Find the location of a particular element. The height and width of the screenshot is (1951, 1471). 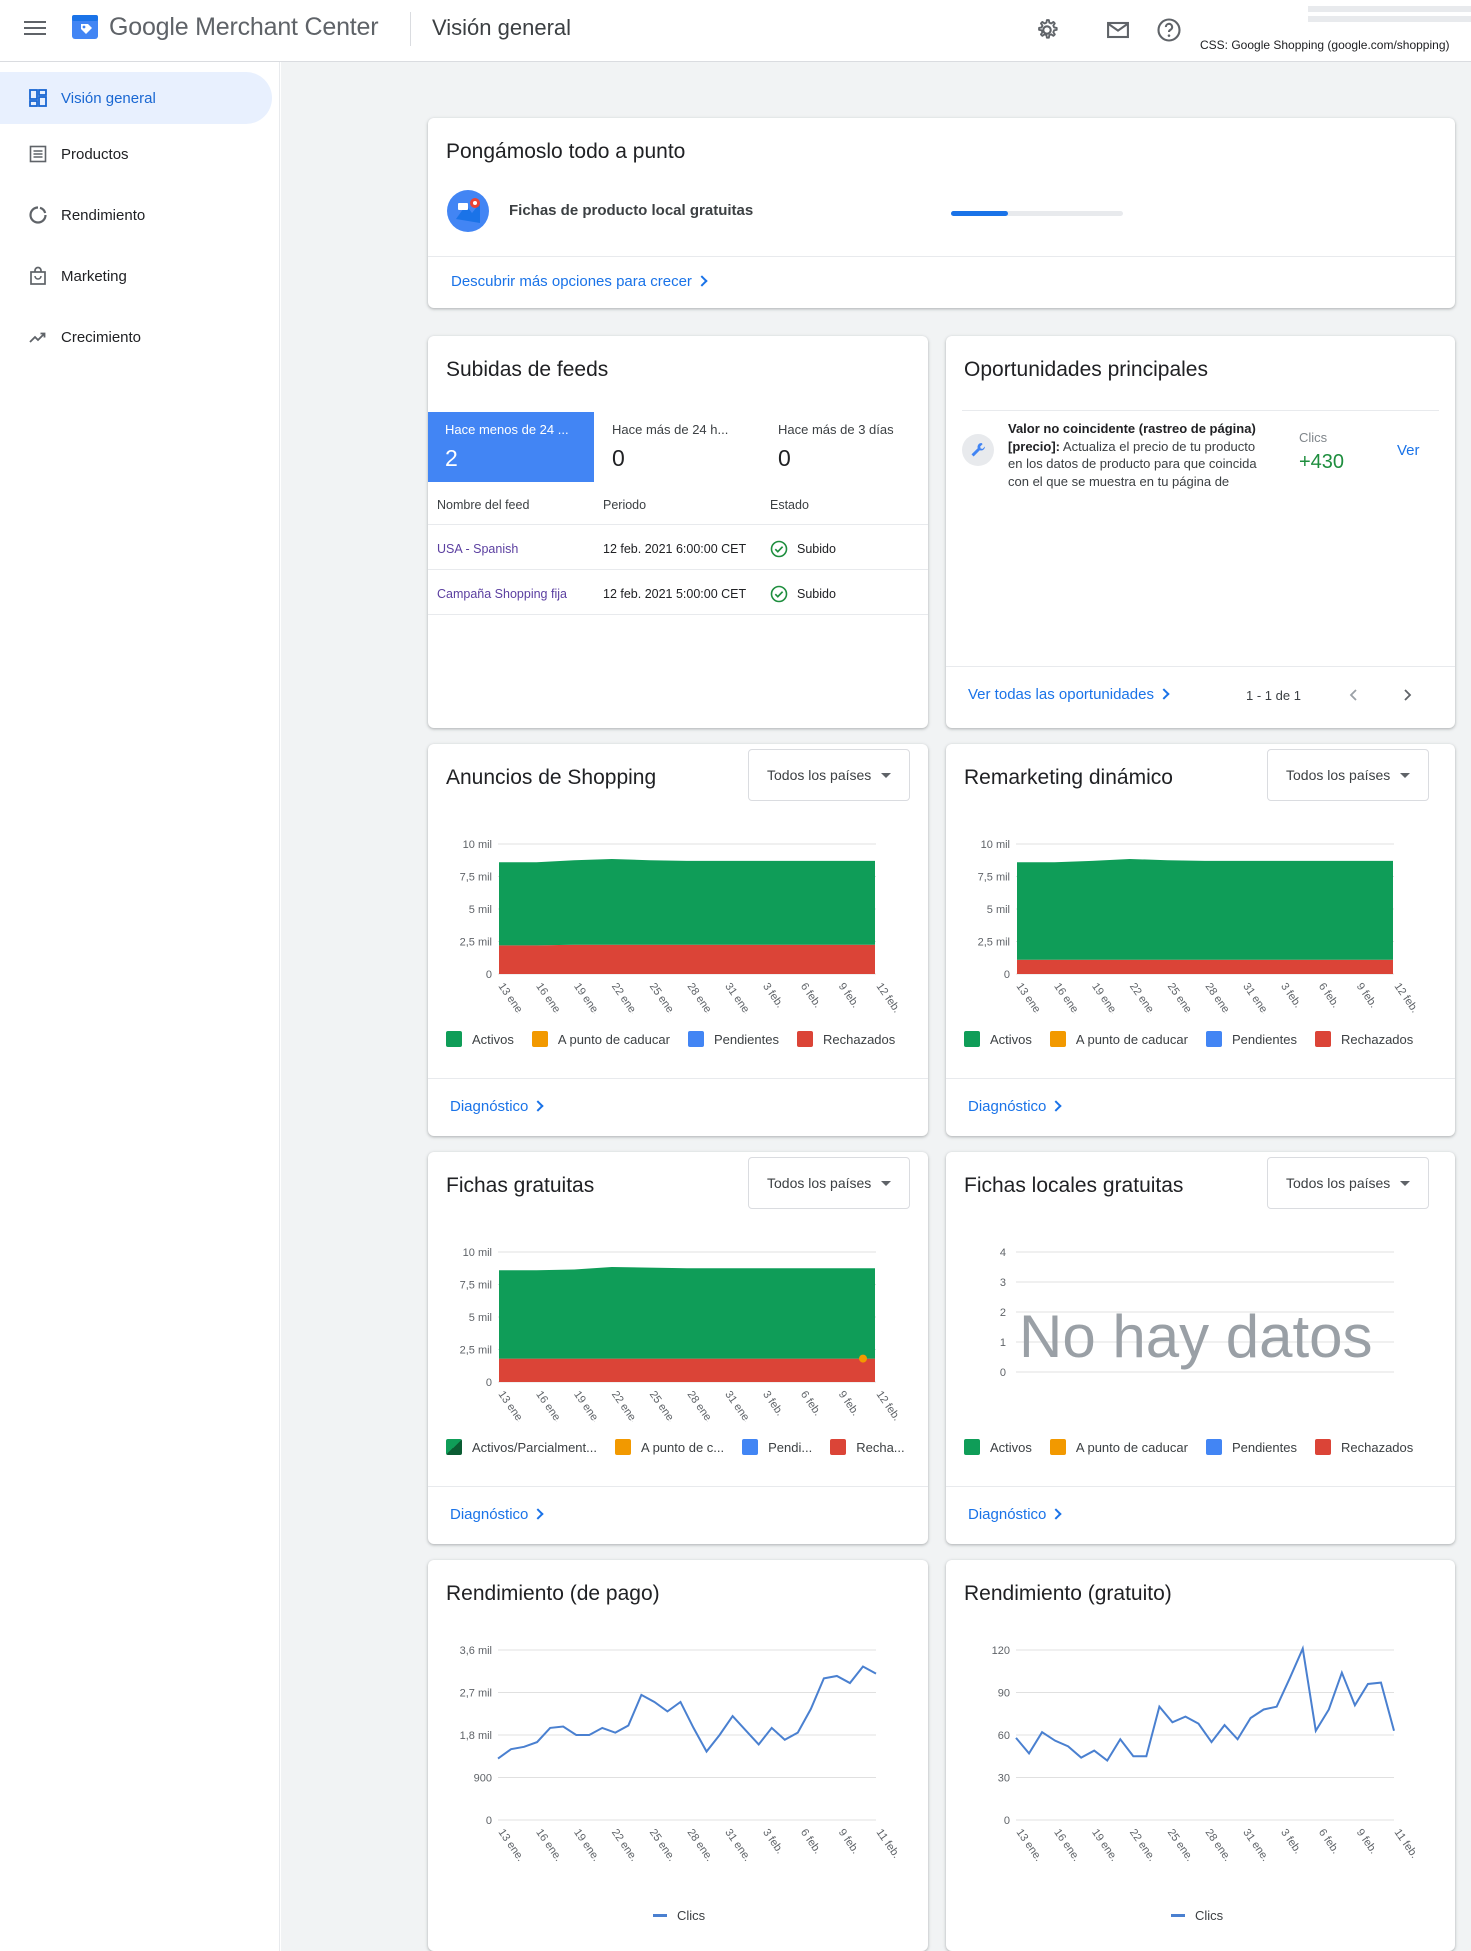

header-divider is located at coordinates (410, 29).